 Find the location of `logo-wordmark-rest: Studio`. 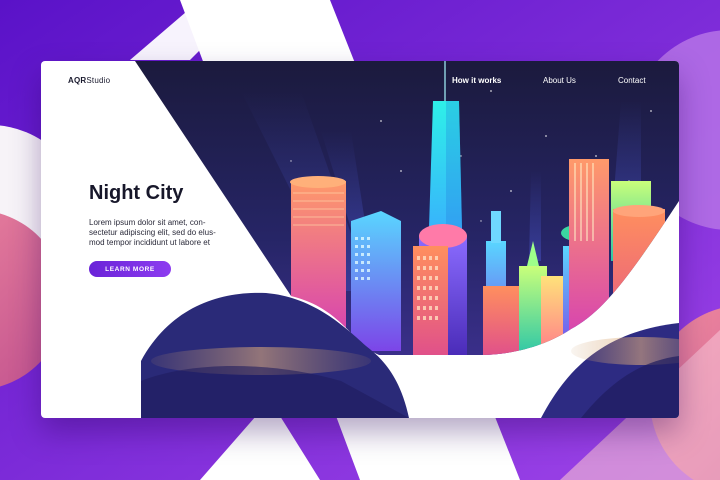

logo-wordmark-rest: Studio is located at coordinates (98, 80).